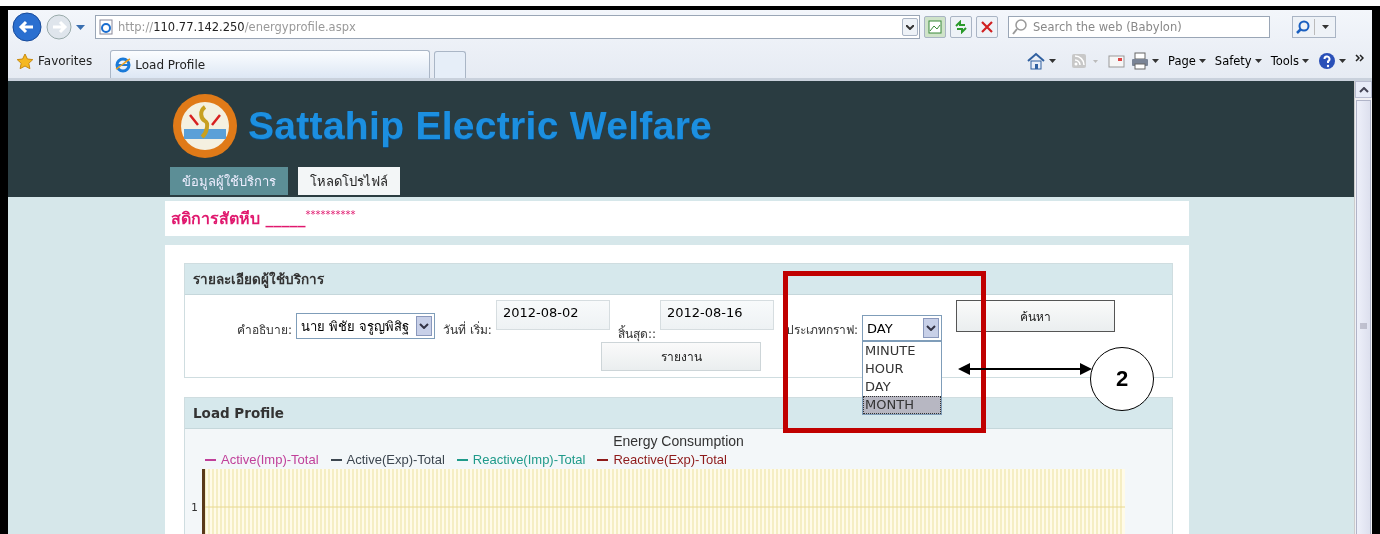  I want to click on close-icon, so click(987, 27).